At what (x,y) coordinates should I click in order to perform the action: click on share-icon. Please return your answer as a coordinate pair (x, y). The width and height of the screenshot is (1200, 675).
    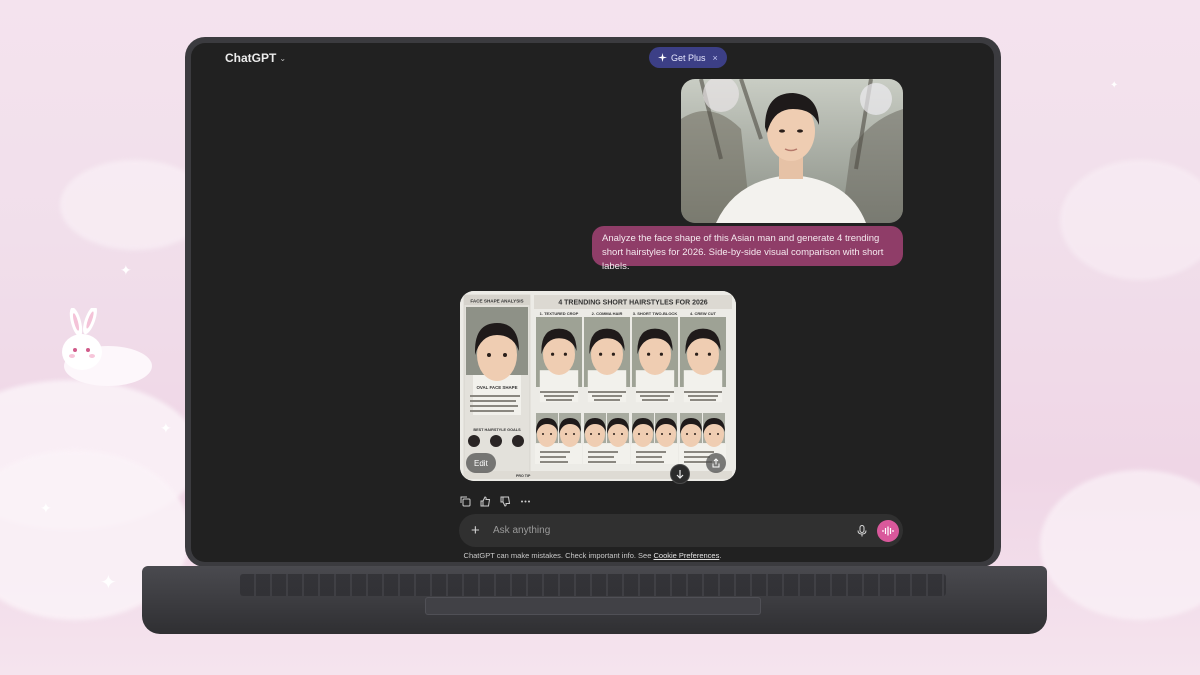
    Looking at the image, I should click on (716, 463).